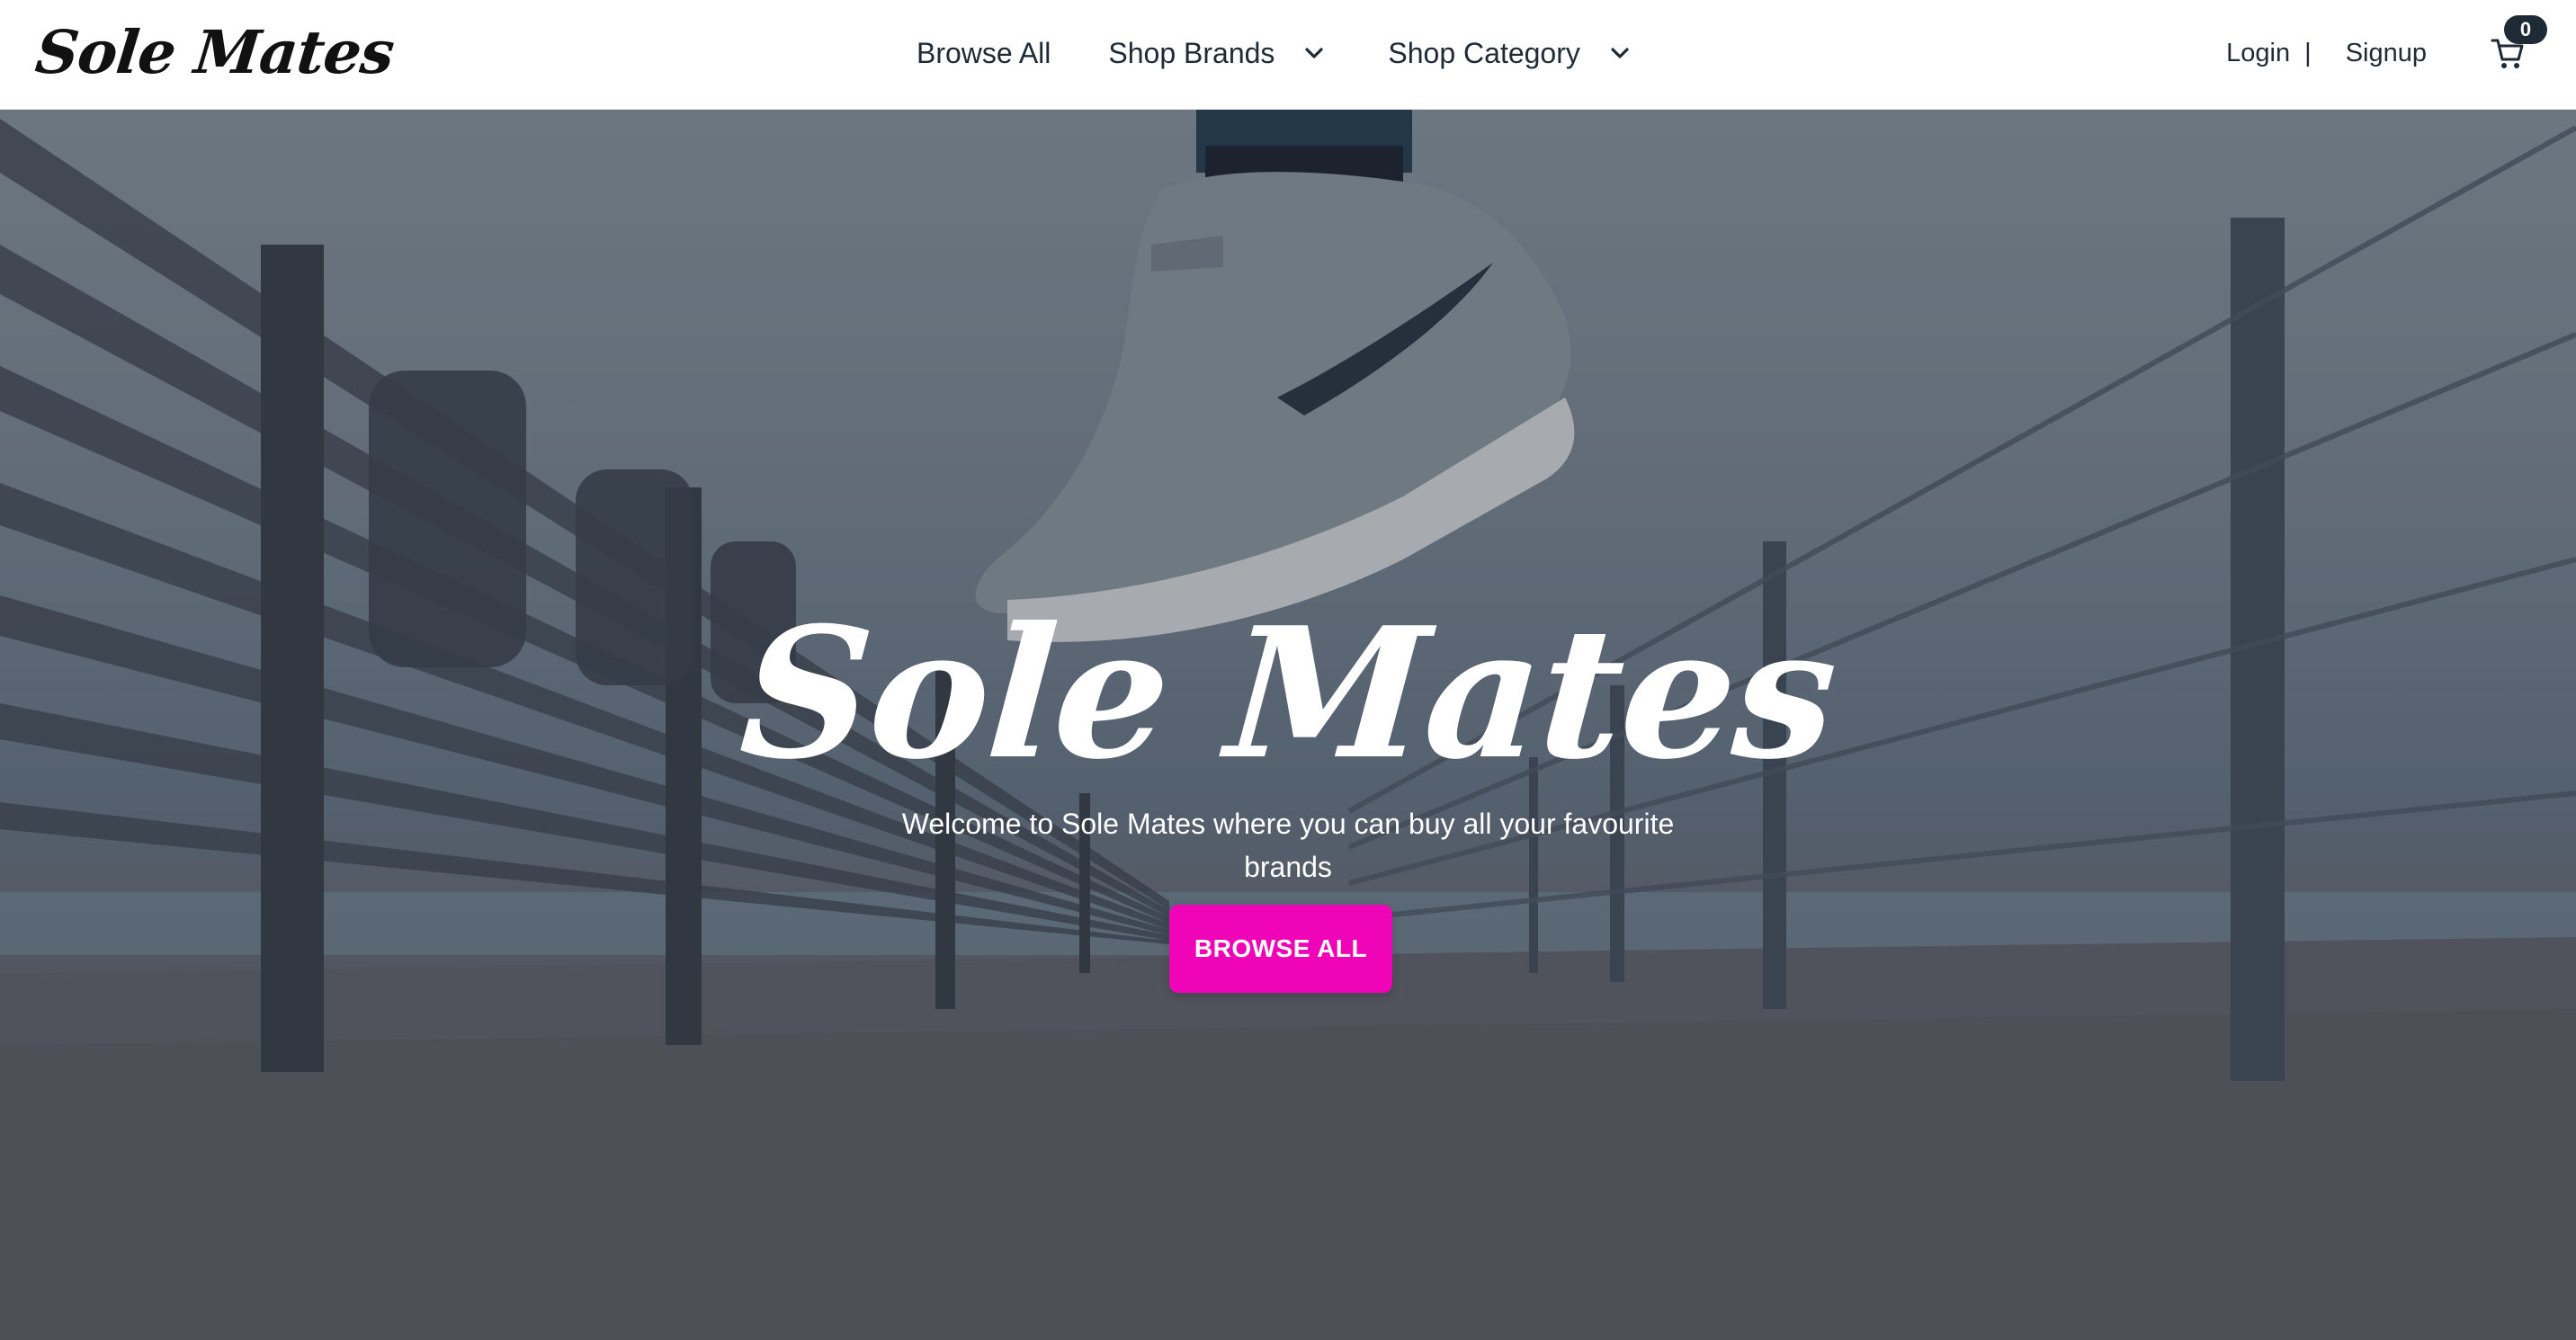 Image resolution: width=2576 pixels, height=1340 pixels. I want to click on main-nav: Browse All Shop Brands Shop Category, so click(1274, 53).